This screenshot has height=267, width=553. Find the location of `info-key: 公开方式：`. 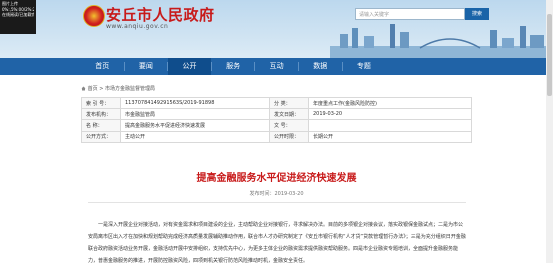

info-key: 公开方式： is located at coordinates (101, 136).